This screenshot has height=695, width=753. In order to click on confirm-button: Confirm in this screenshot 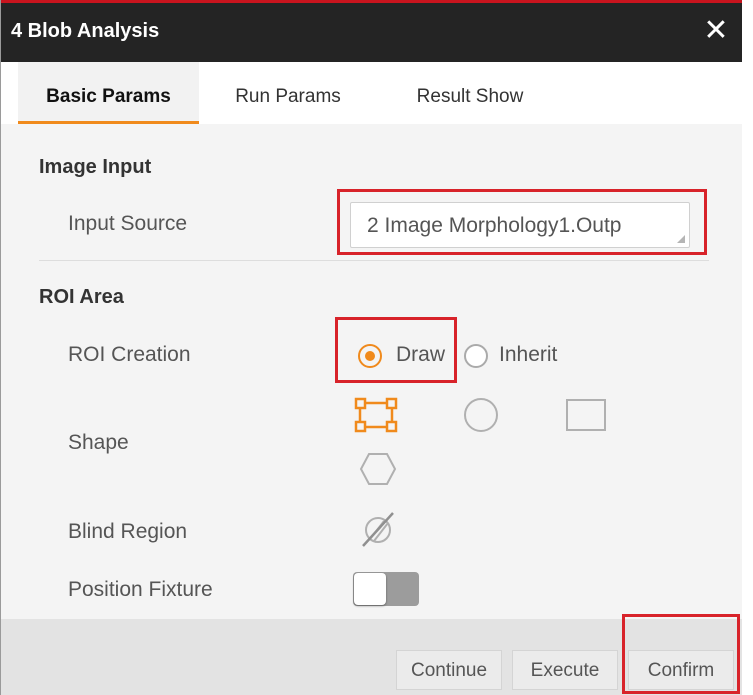, I will do `click(681, 670)`.